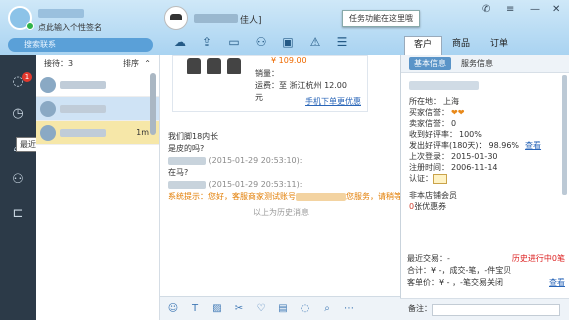 Image resolution: width=569 pixels, height=320 pixels. Describe the element at coordinates (429, 167) in the screenshot. I see `info-label: 注册时间：` at that location.